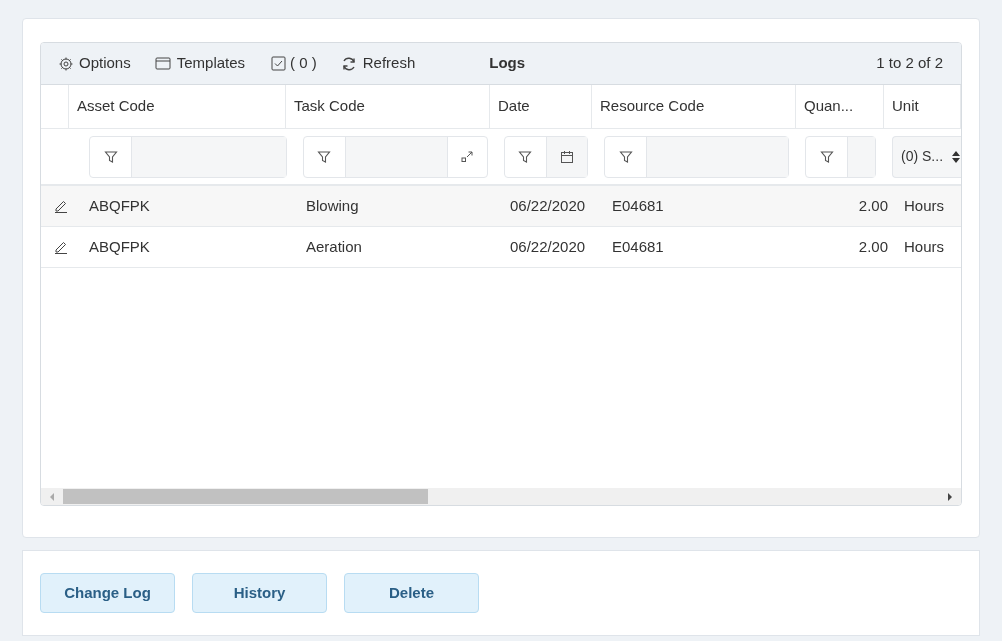  I want to click on refresh-icon, so click(348, 63).